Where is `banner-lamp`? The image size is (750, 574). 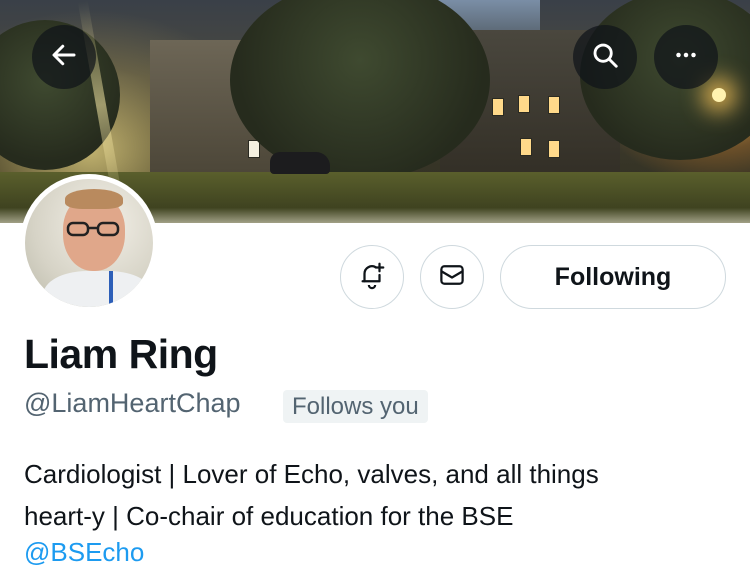 banner-lamp is located at coordinates (719, 95).